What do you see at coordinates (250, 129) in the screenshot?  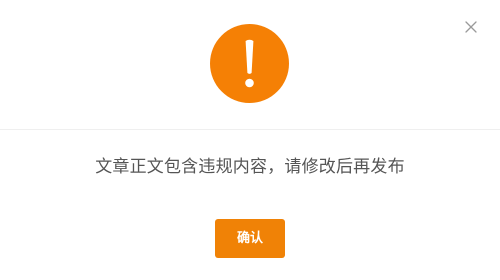 I see `divider` at bounding box center [250, 129].